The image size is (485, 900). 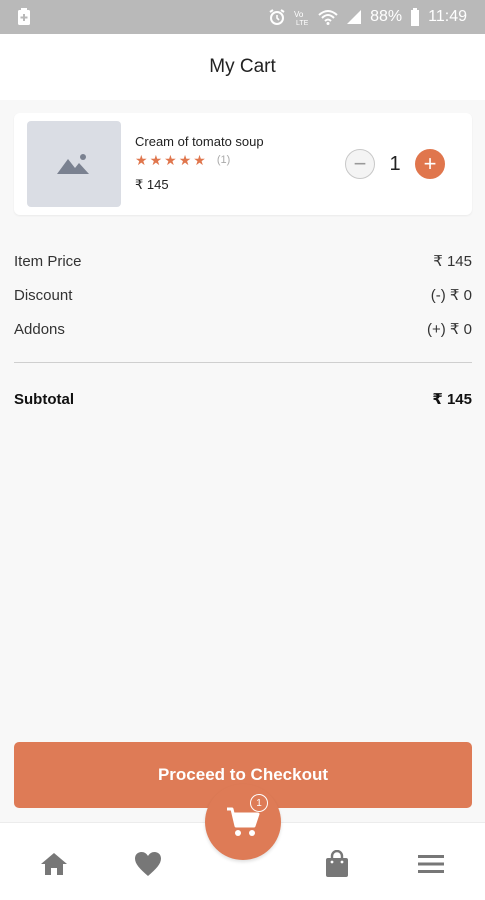 What do you see at coordinates (243, 261) in the screenshot?
I see `item-price-row: Item Price ₹ 145` at bounding box center [243, 261].